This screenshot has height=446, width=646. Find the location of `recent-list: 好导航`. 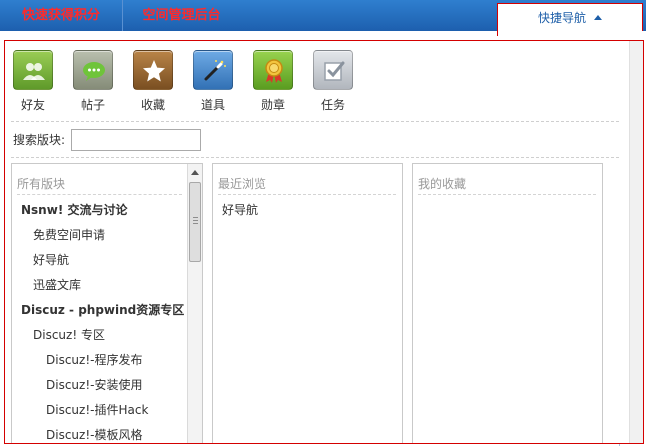

recent-list: 好导航 is located at coordinates (307, 210).